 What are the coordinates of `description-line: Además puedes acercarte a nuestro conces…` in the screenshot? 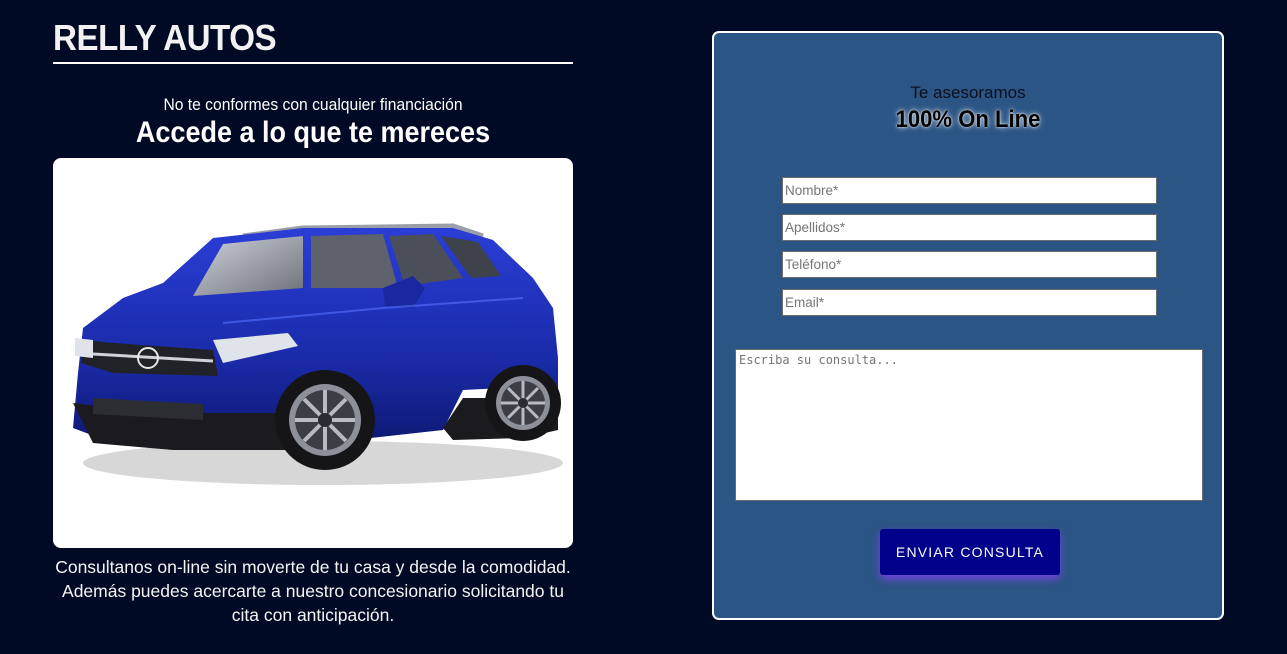 It's located at (313, 591).